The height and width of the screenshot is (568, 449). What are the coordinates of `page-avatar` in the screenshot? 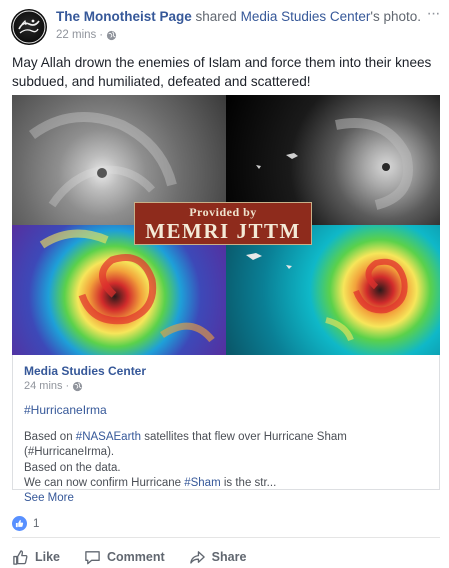 It's located at (29, 27).